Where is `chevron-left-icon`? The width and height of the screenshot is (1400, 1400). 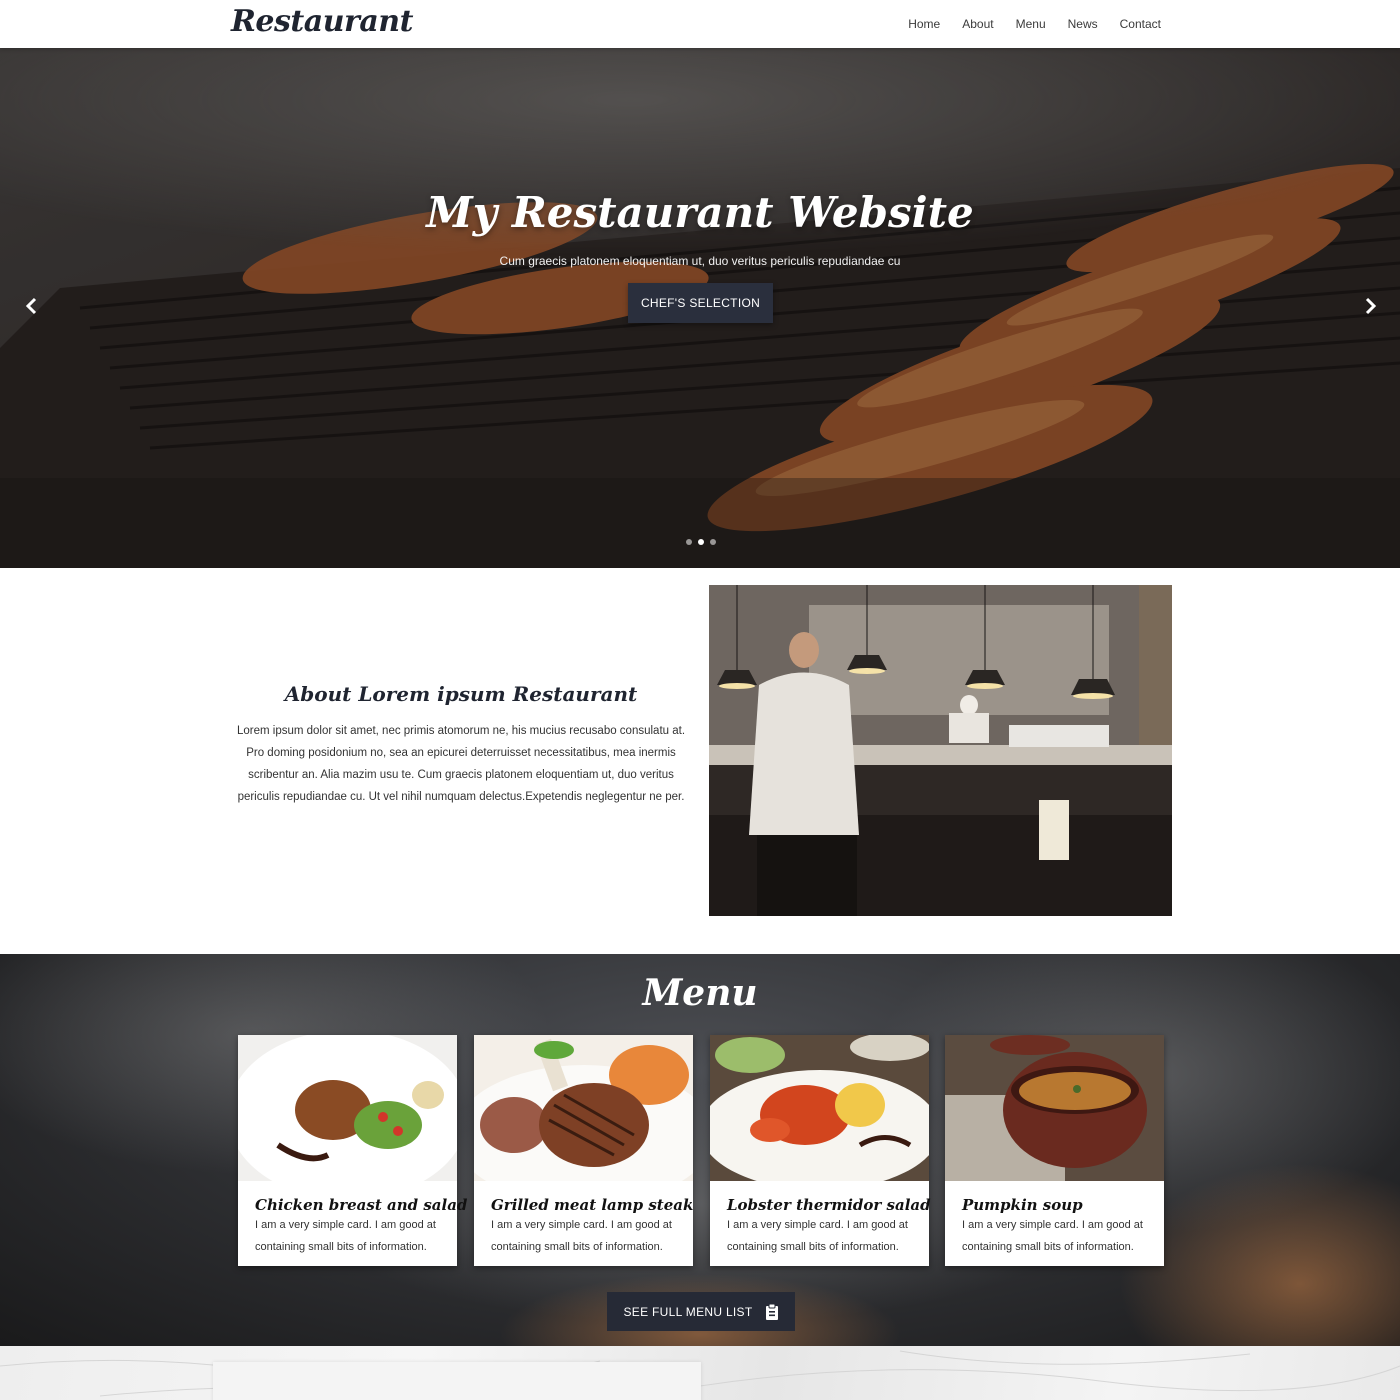
chevron-left-icon is located at coordinates (32, 306).